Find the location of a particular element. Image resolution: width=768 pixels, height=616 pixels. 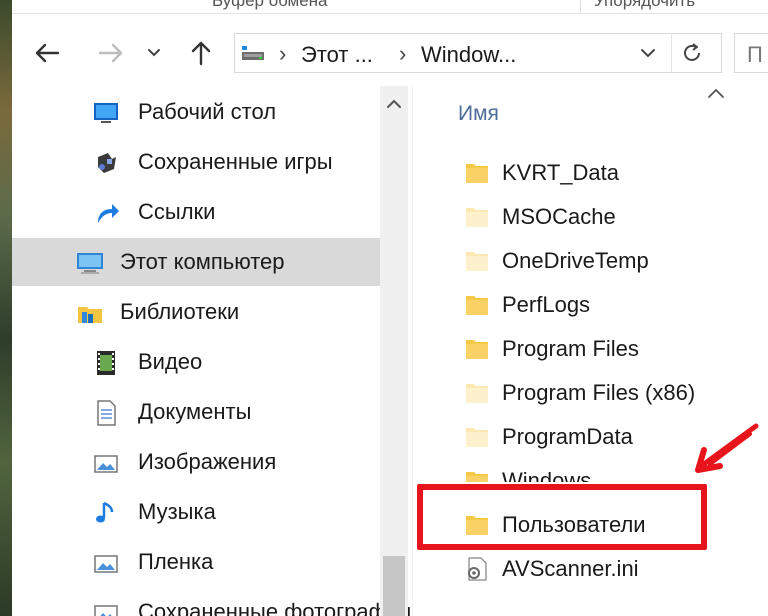

file-row: Program Files is located at coordinates (610, 350).